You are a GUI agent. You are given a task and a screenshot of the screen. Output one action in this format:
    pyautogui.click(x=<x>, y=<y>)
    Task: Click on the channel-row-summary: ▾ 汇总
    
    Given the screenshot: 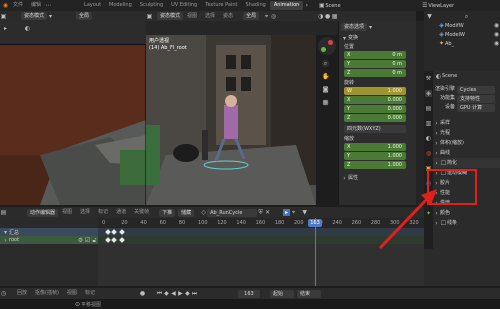 What is the action you would take?
    pyautogui.click(x=49, y=232)
    